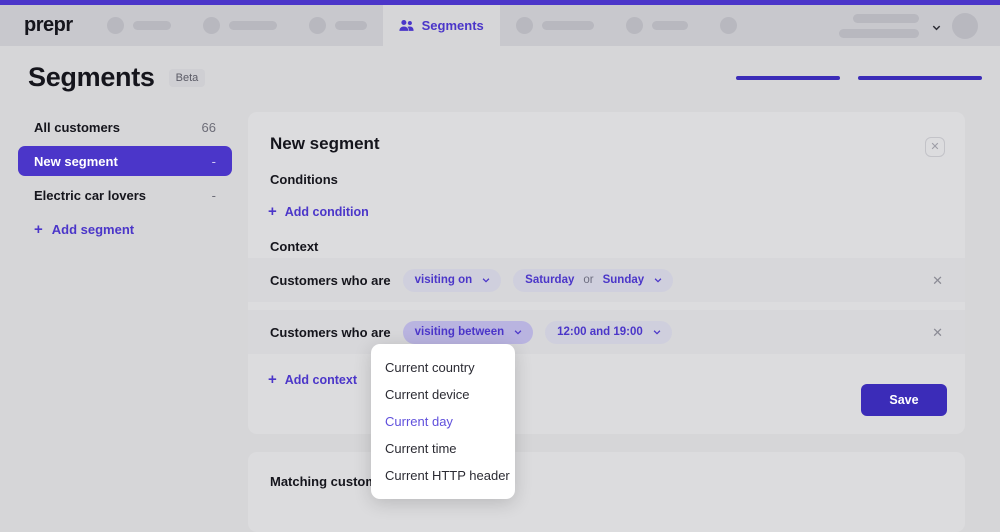  I want to click on remove-context-row-2: ✕, so click(937, 332).